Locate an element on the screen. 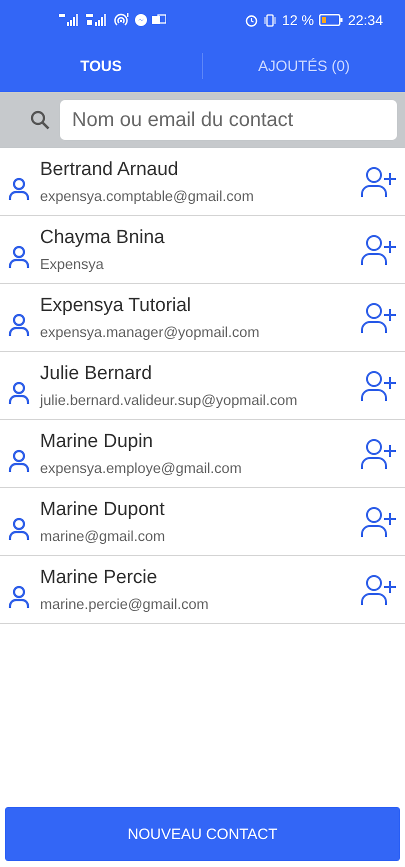 The width and height of the screenshot is (405, 867). hotspot-icon is located at coordinates (122, 20).